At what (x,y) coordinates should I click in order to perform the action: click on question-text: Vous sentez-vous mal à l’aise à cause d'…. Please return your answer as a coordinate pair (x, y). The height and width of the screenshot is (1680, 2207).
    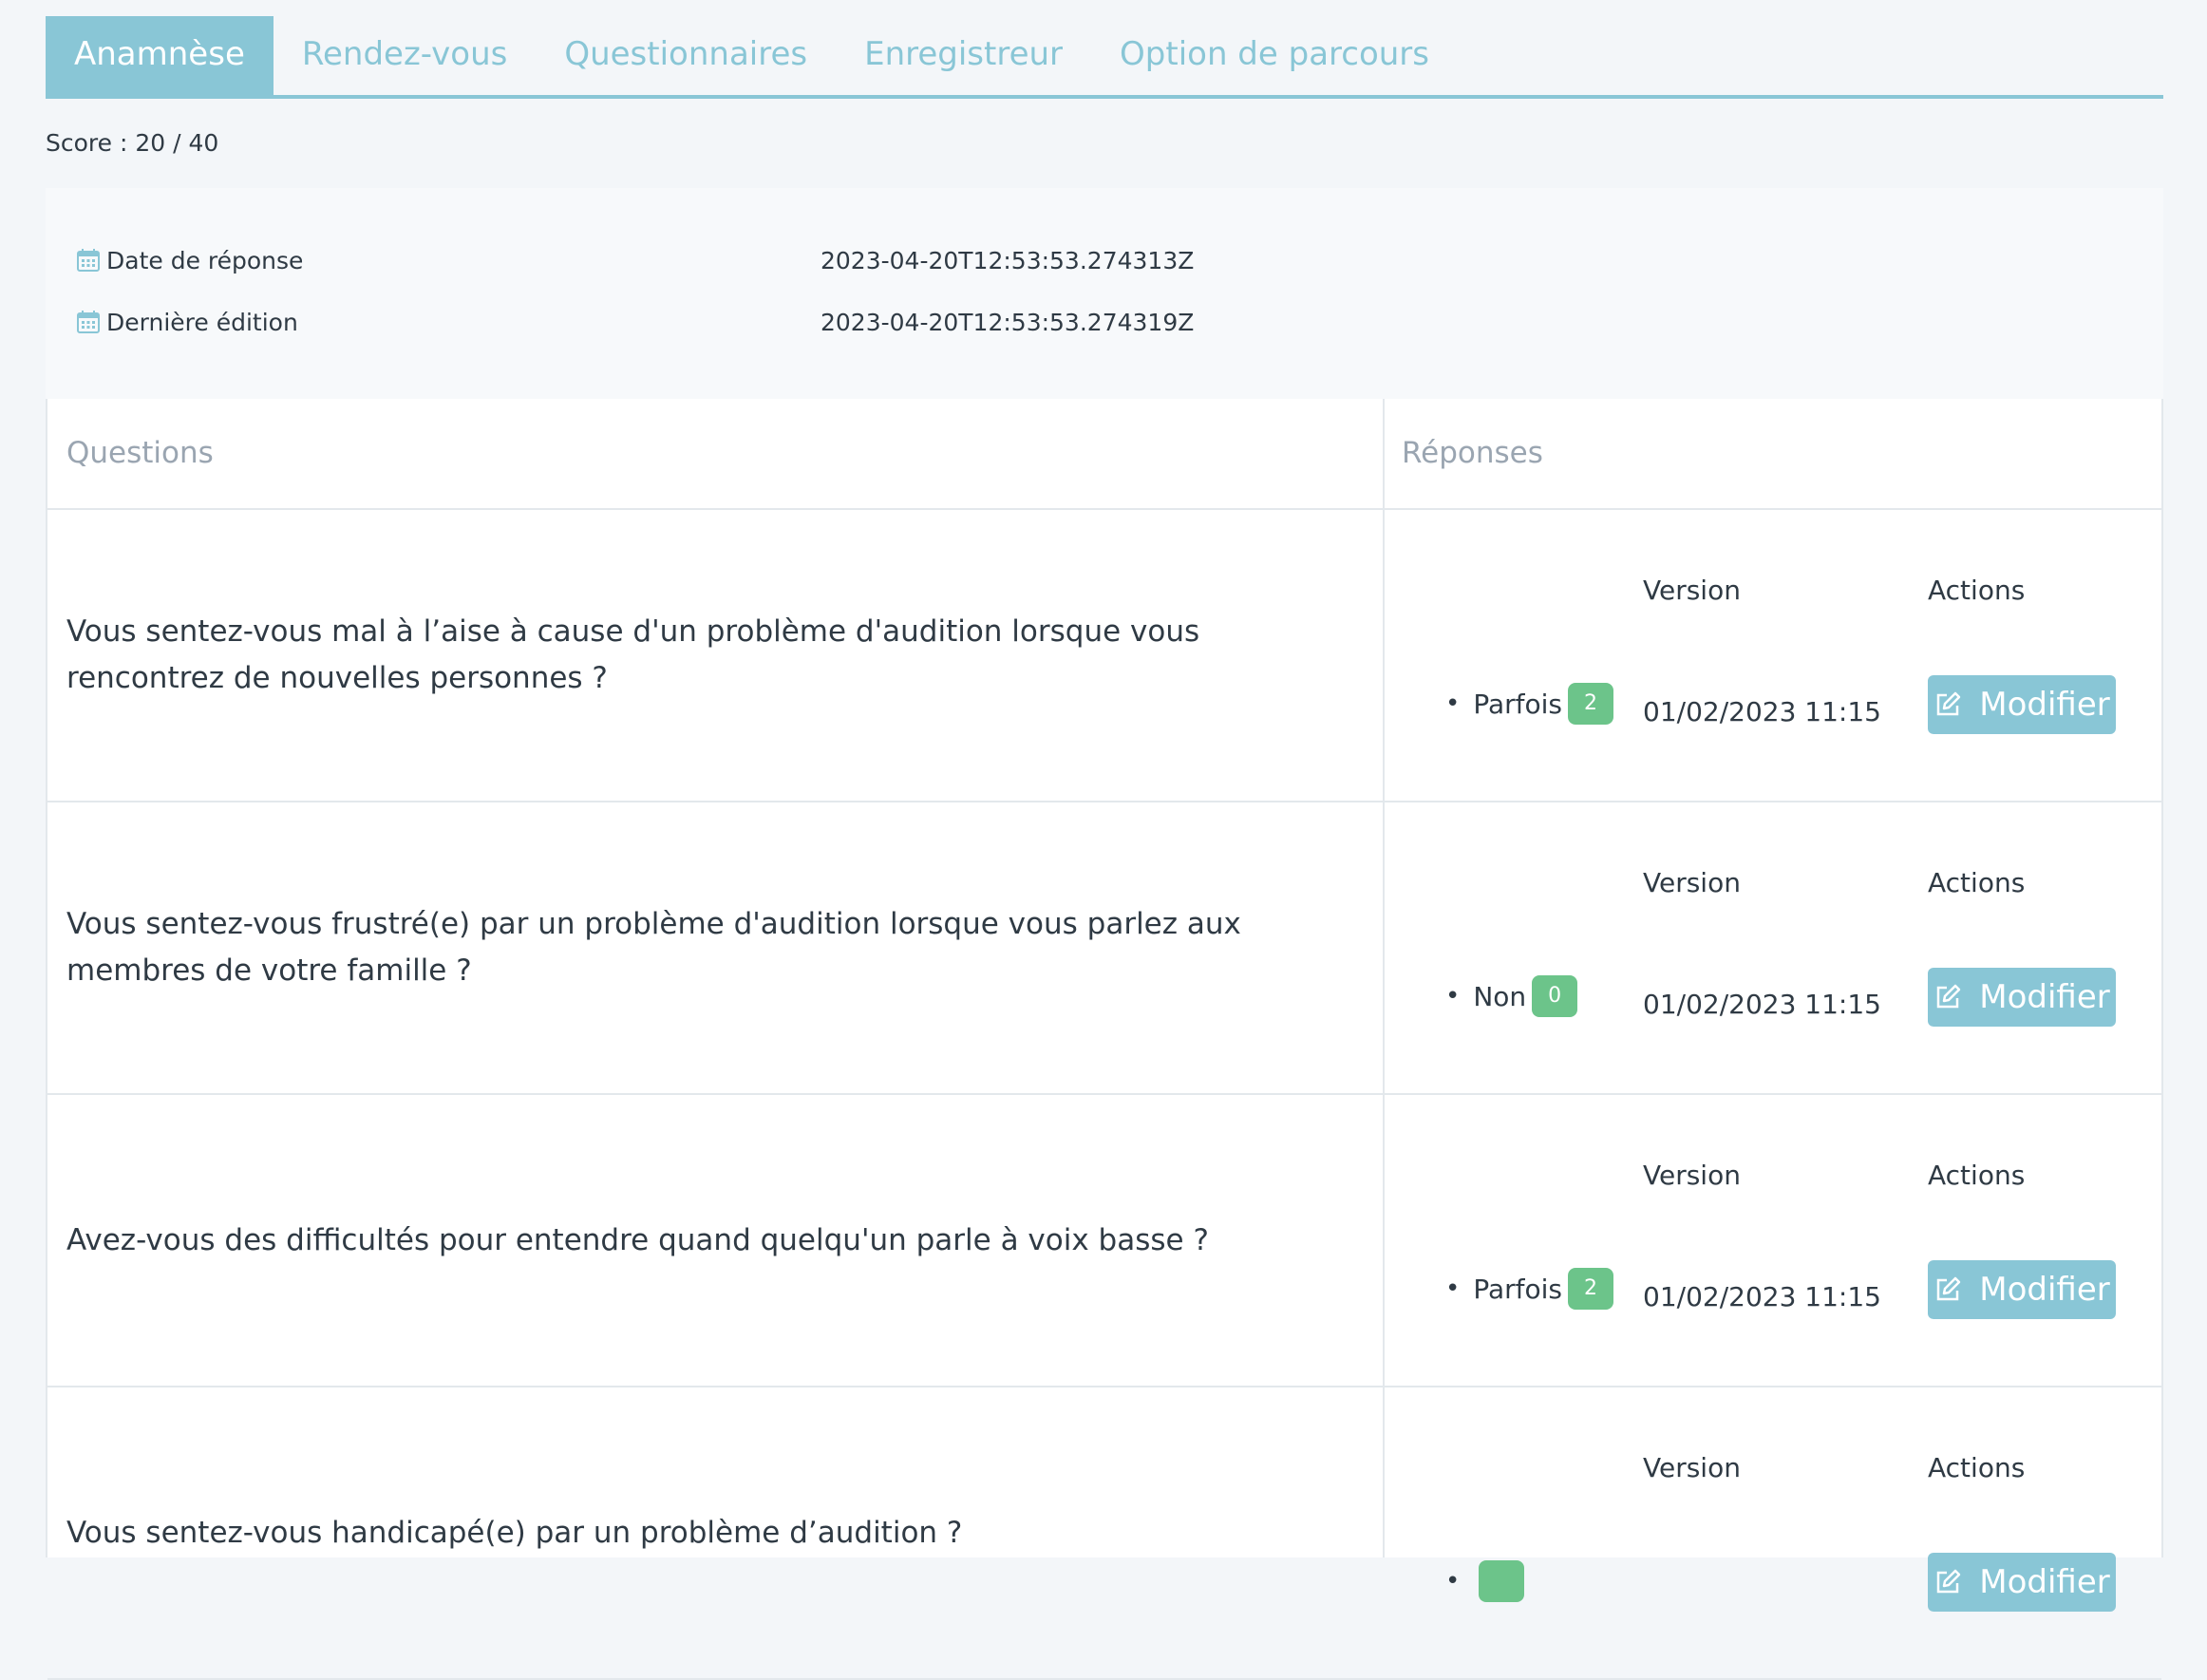
    Looking at the image, I should click on (633, 654).